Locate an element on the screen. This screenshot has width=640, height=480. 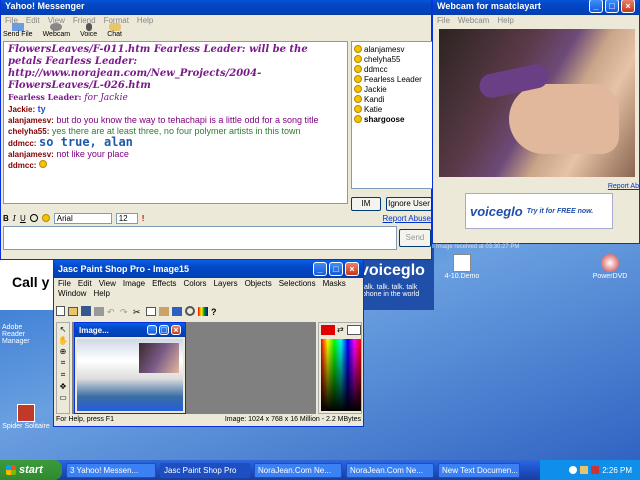
menu-image: Image is located at coordinates (134, 283).